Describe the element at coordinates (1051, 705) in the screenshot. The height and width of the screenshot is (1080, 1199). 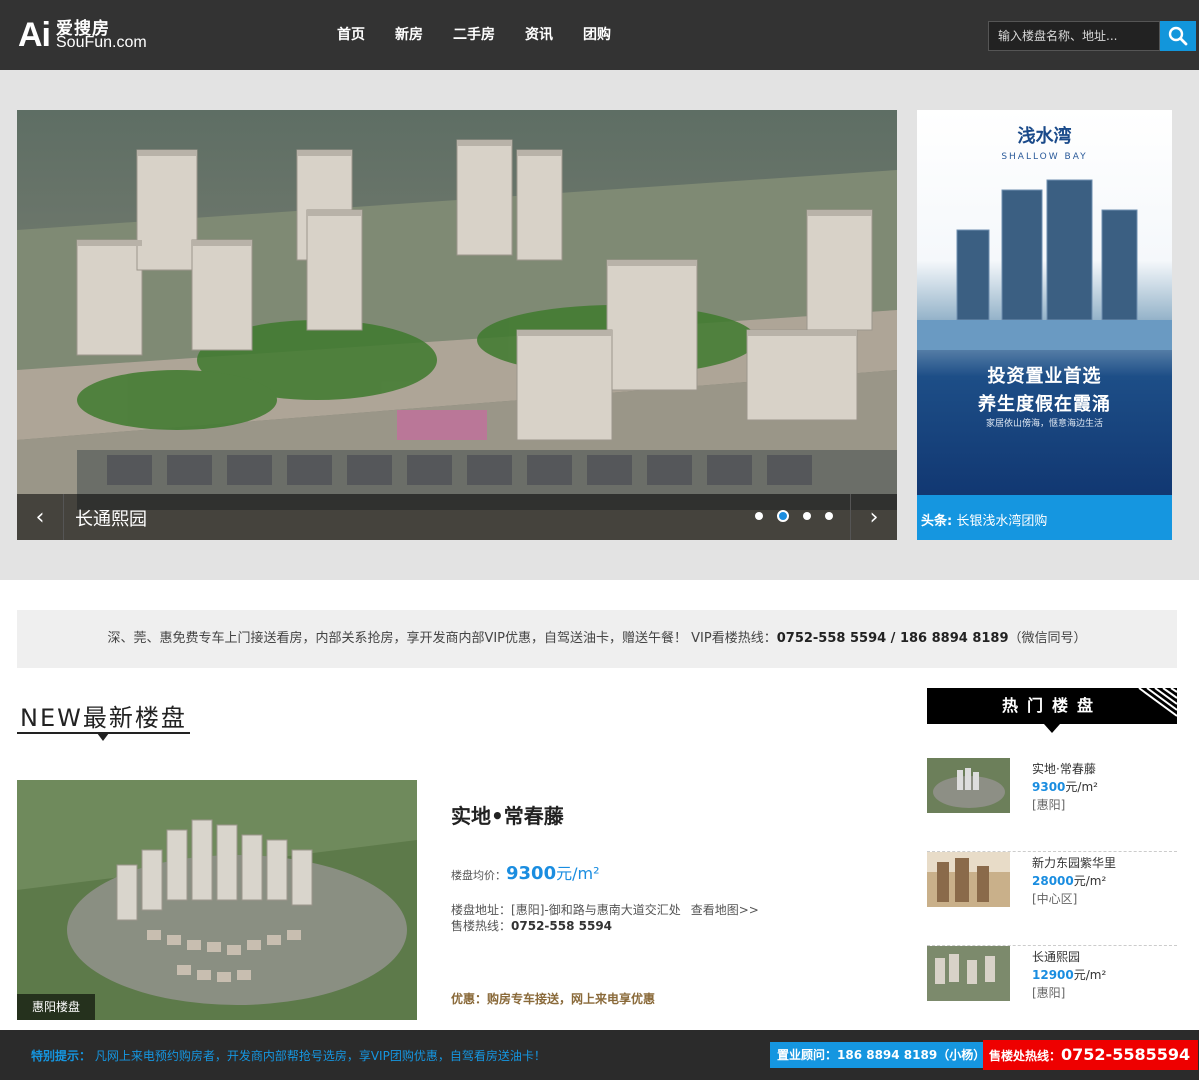
I see `hot-title: 热门楼盘` at that location.